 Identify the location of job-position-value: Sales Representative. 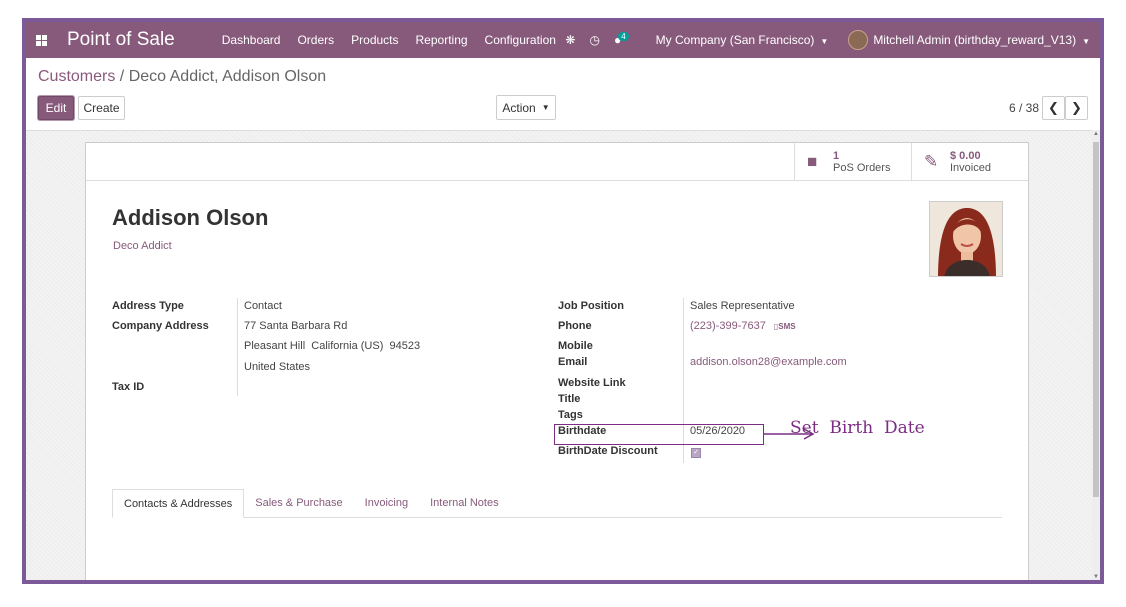
(742, 306).